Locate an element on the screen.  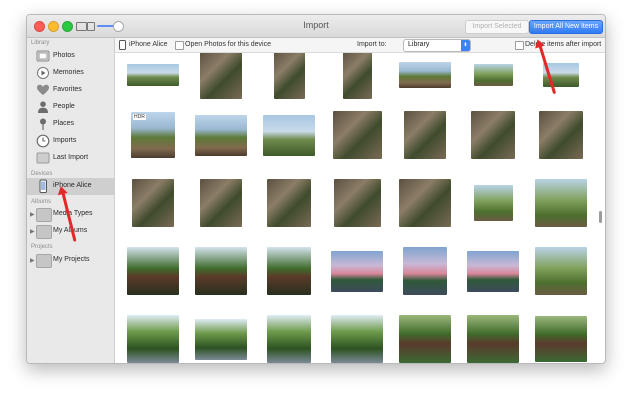
sidebar-item-my-projects: ▶ My Projects is located at coordinates (70, 260).